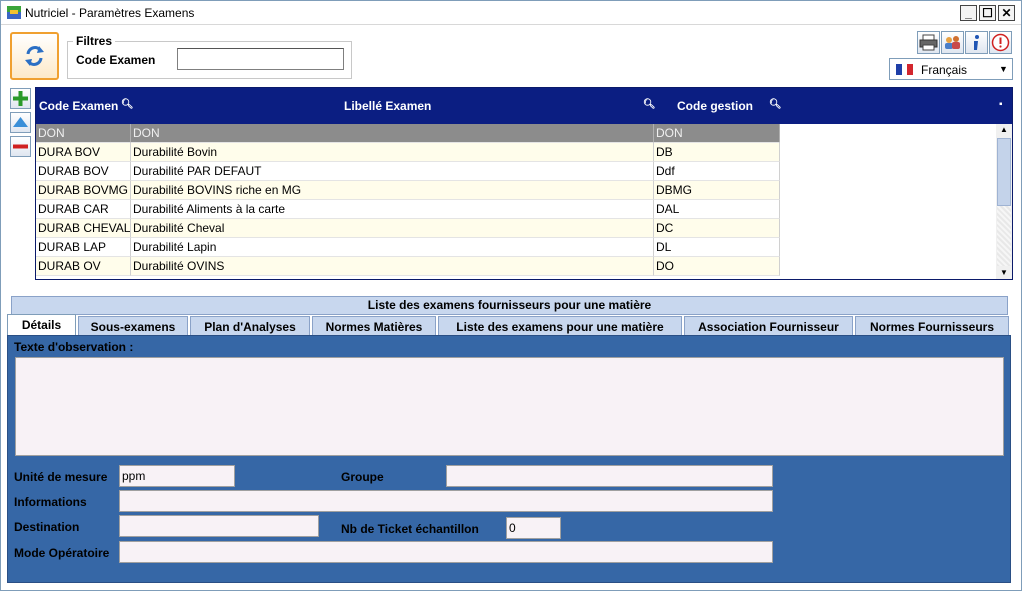 This screenshot has height=591, width=1022. Describe the element at coordinates (717, 247) in the screenshot. I see `cell-code-gestion: DL` at that location.